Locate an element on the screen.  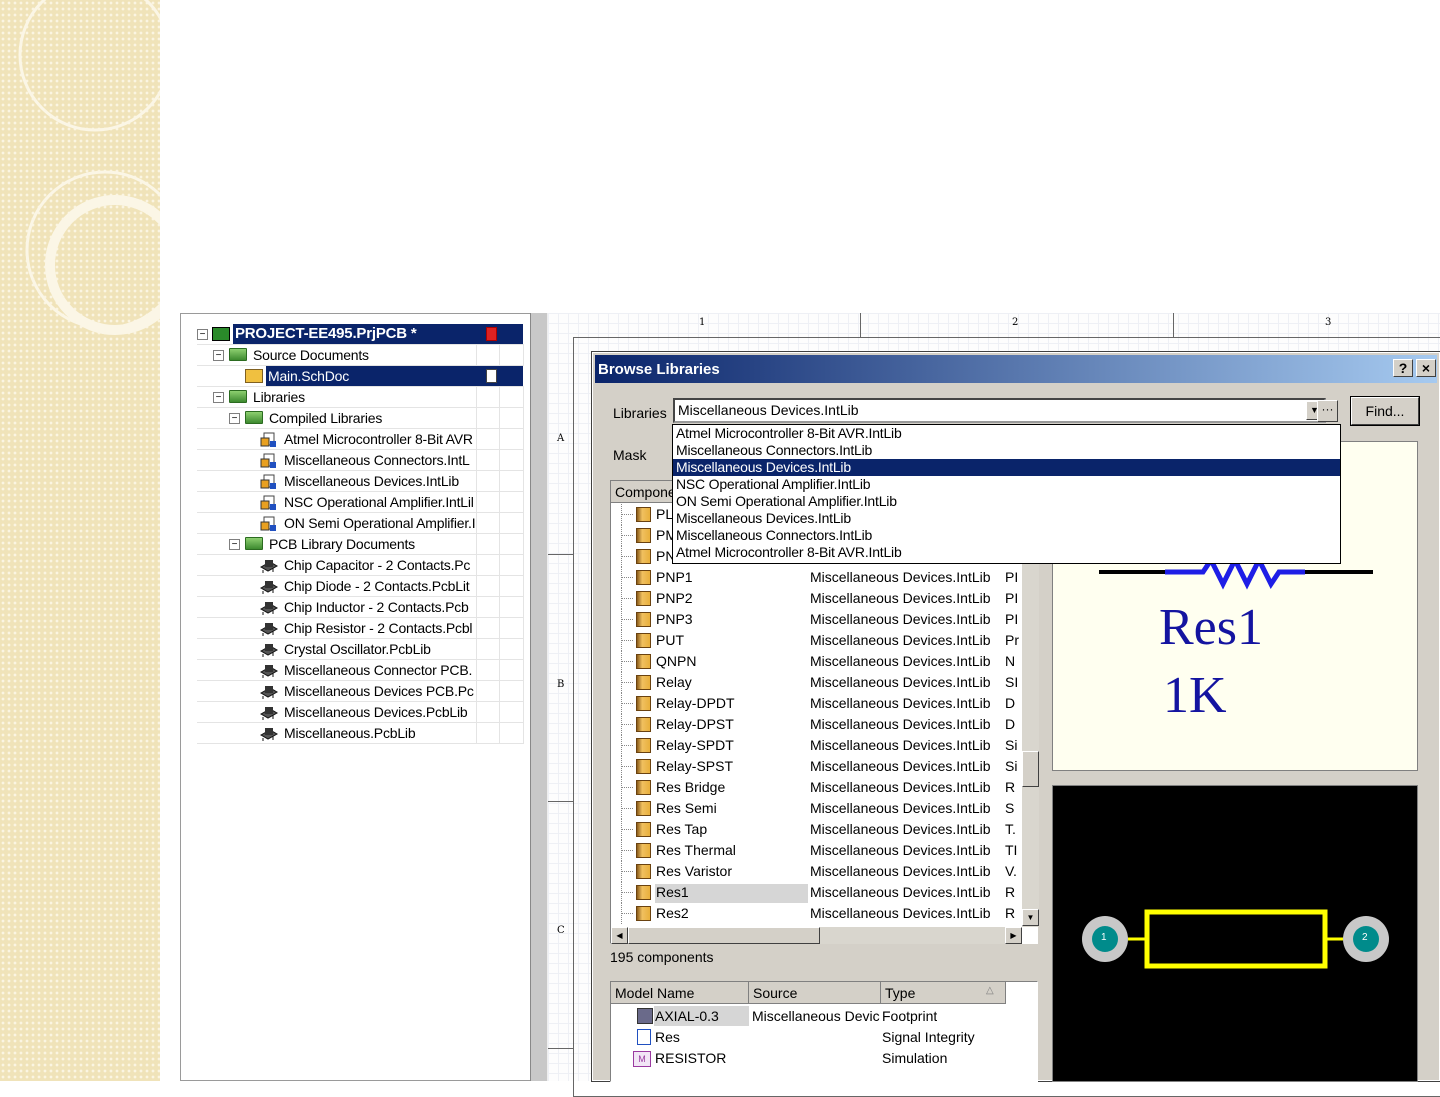
list-item: Relay Miscellaneous Devices.IntLib SI is located at coordinates (816, 682).